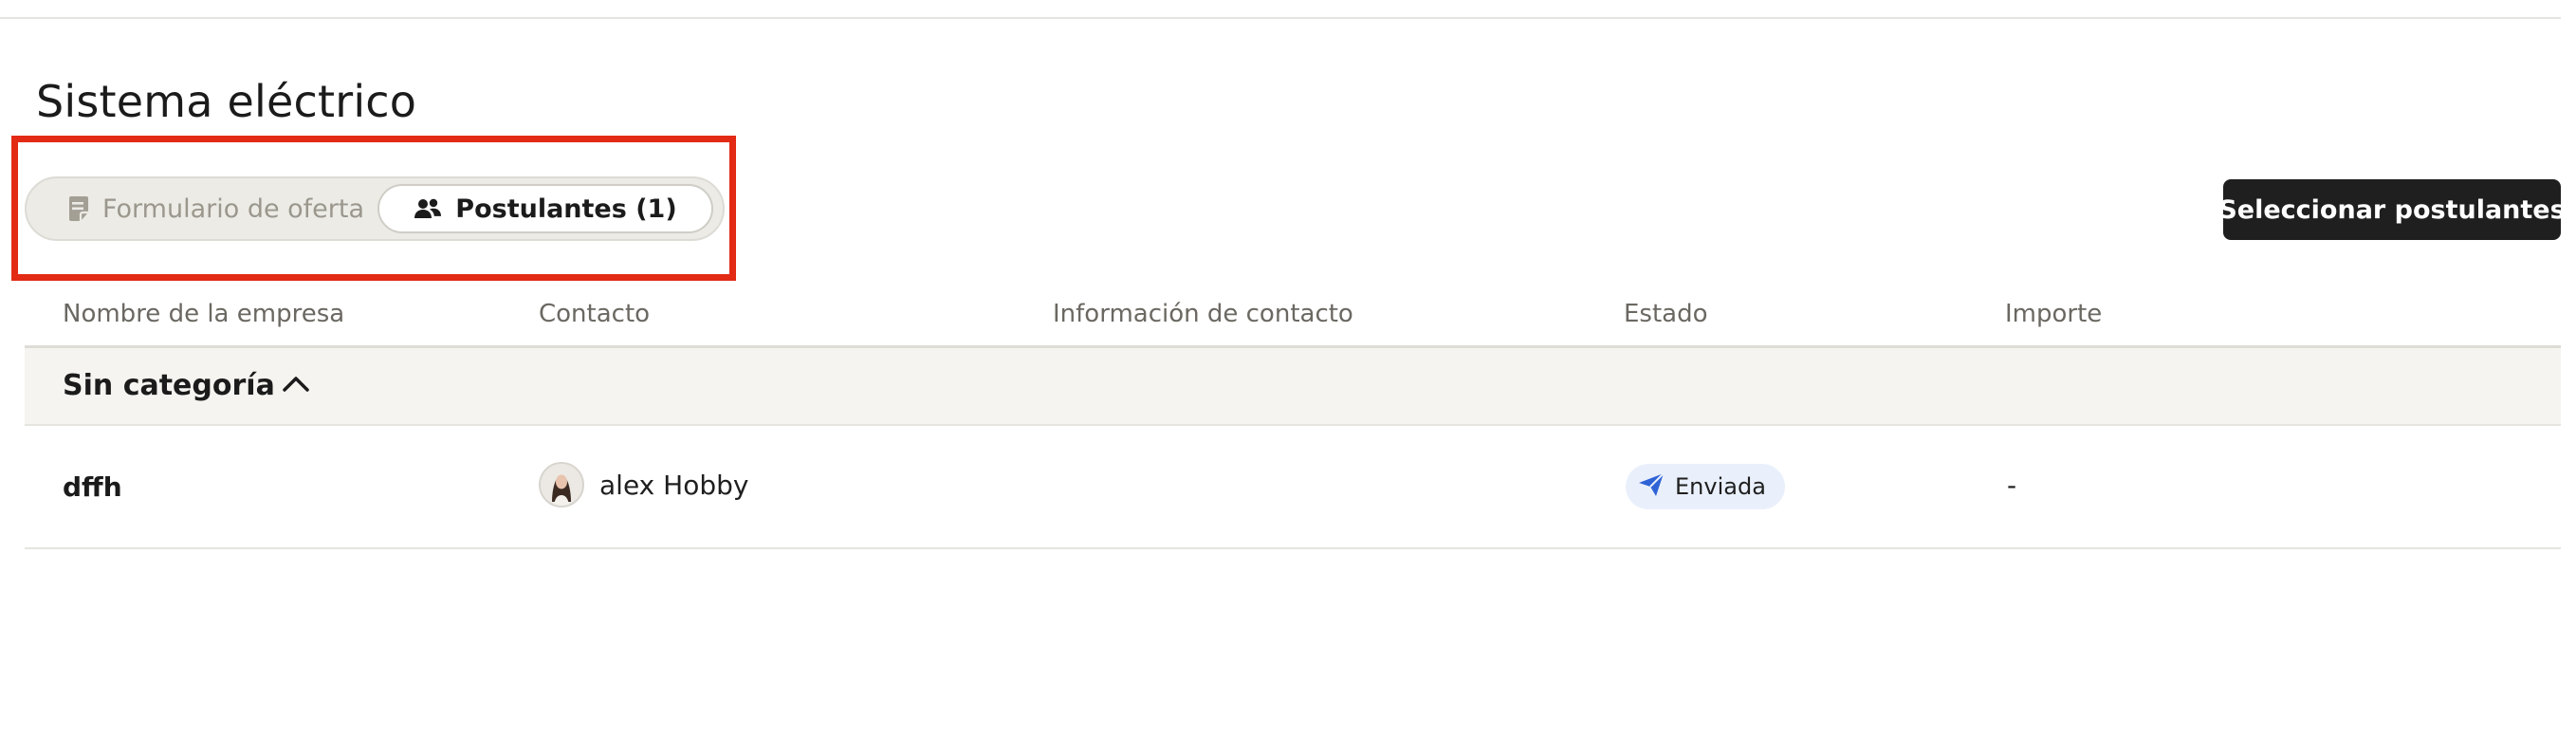  I want to click on send-icon, so click(1651, 487).